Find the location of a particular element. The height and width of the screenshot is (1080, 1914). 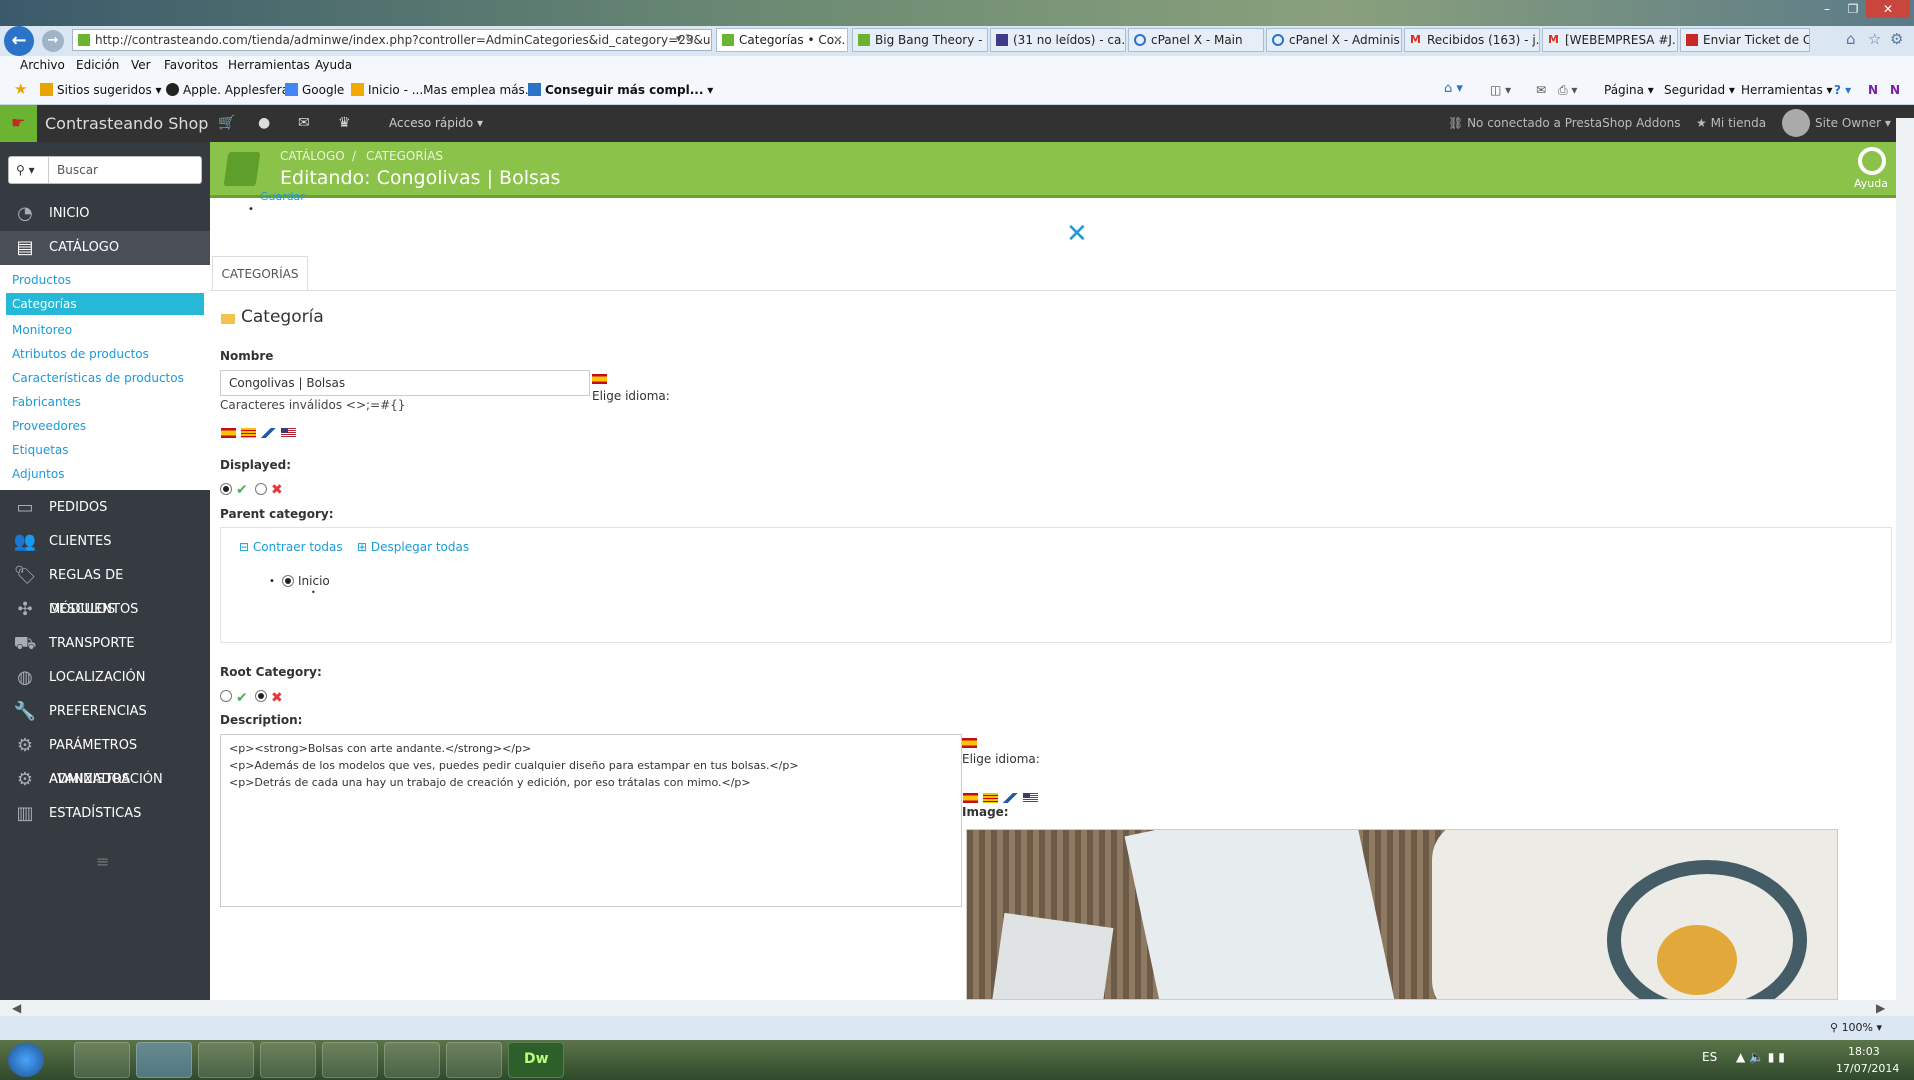

scroll-left-icon: ◀ is located at coordinates (16, 1008).